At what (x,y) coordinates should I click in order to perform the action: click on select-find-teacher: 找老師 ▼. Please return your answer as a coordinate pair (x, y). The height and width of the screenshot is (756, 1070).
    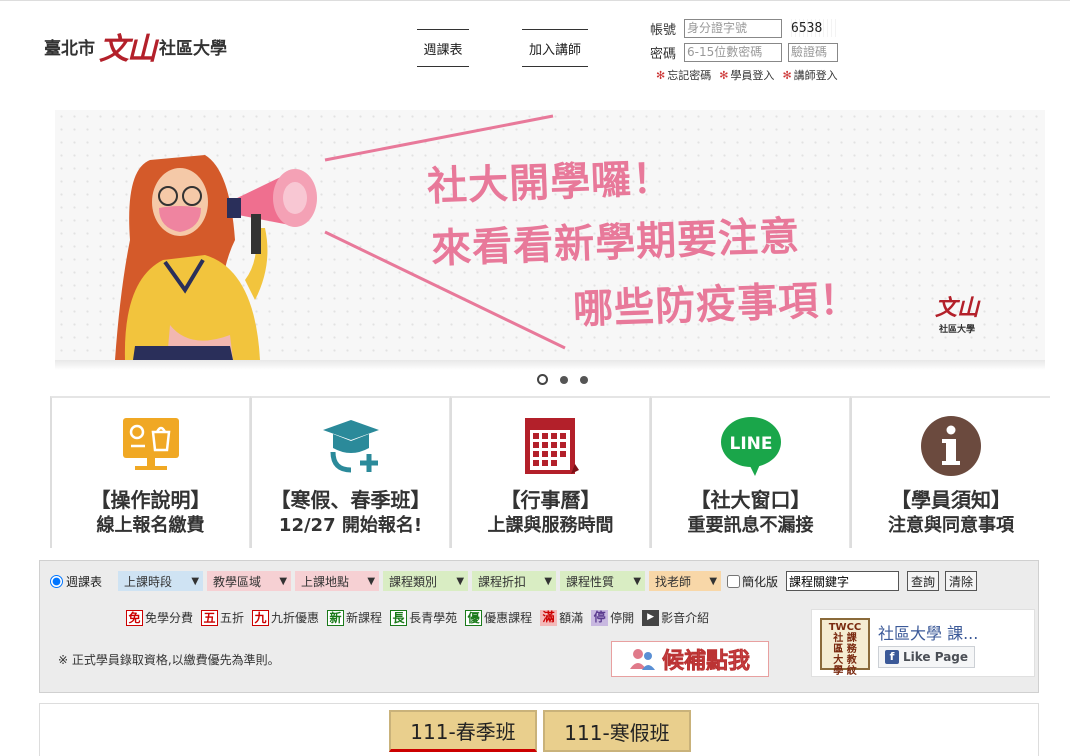
    Looking at the image, I should click on (685, 581).